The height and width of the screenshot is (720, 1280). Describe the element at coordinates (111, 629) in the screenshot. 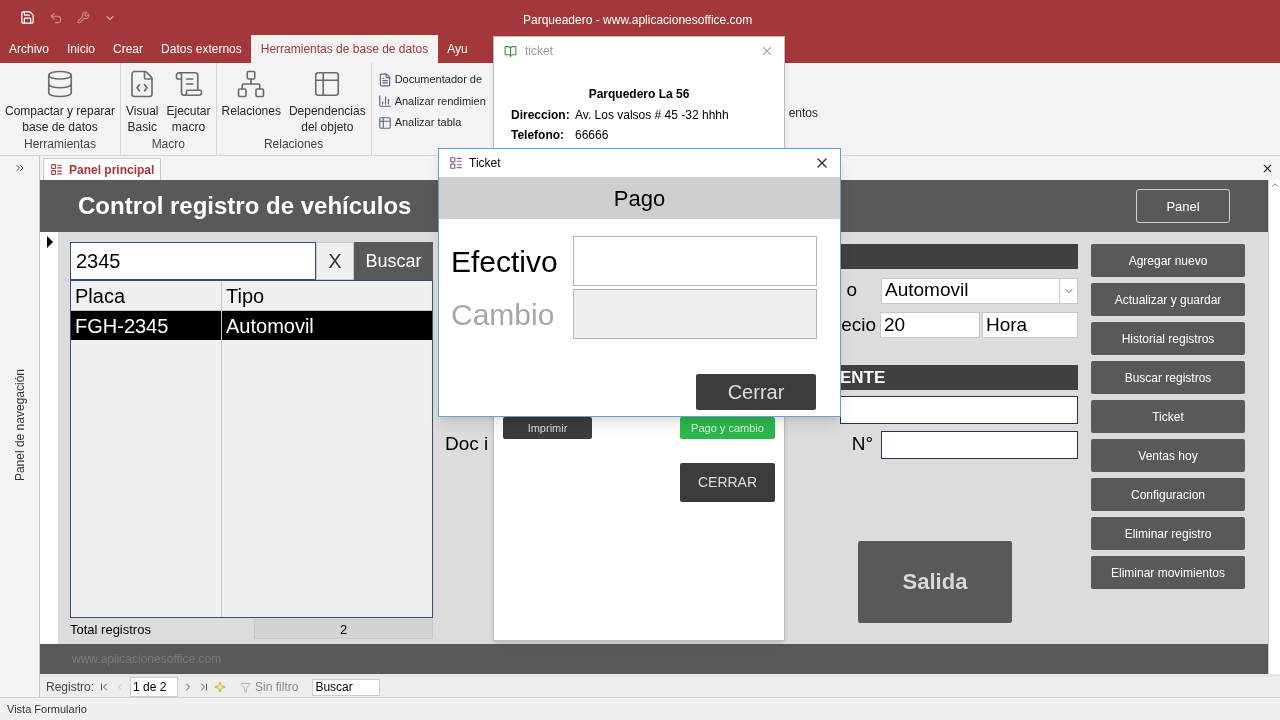

I see `total-label: Total registros` at that location.